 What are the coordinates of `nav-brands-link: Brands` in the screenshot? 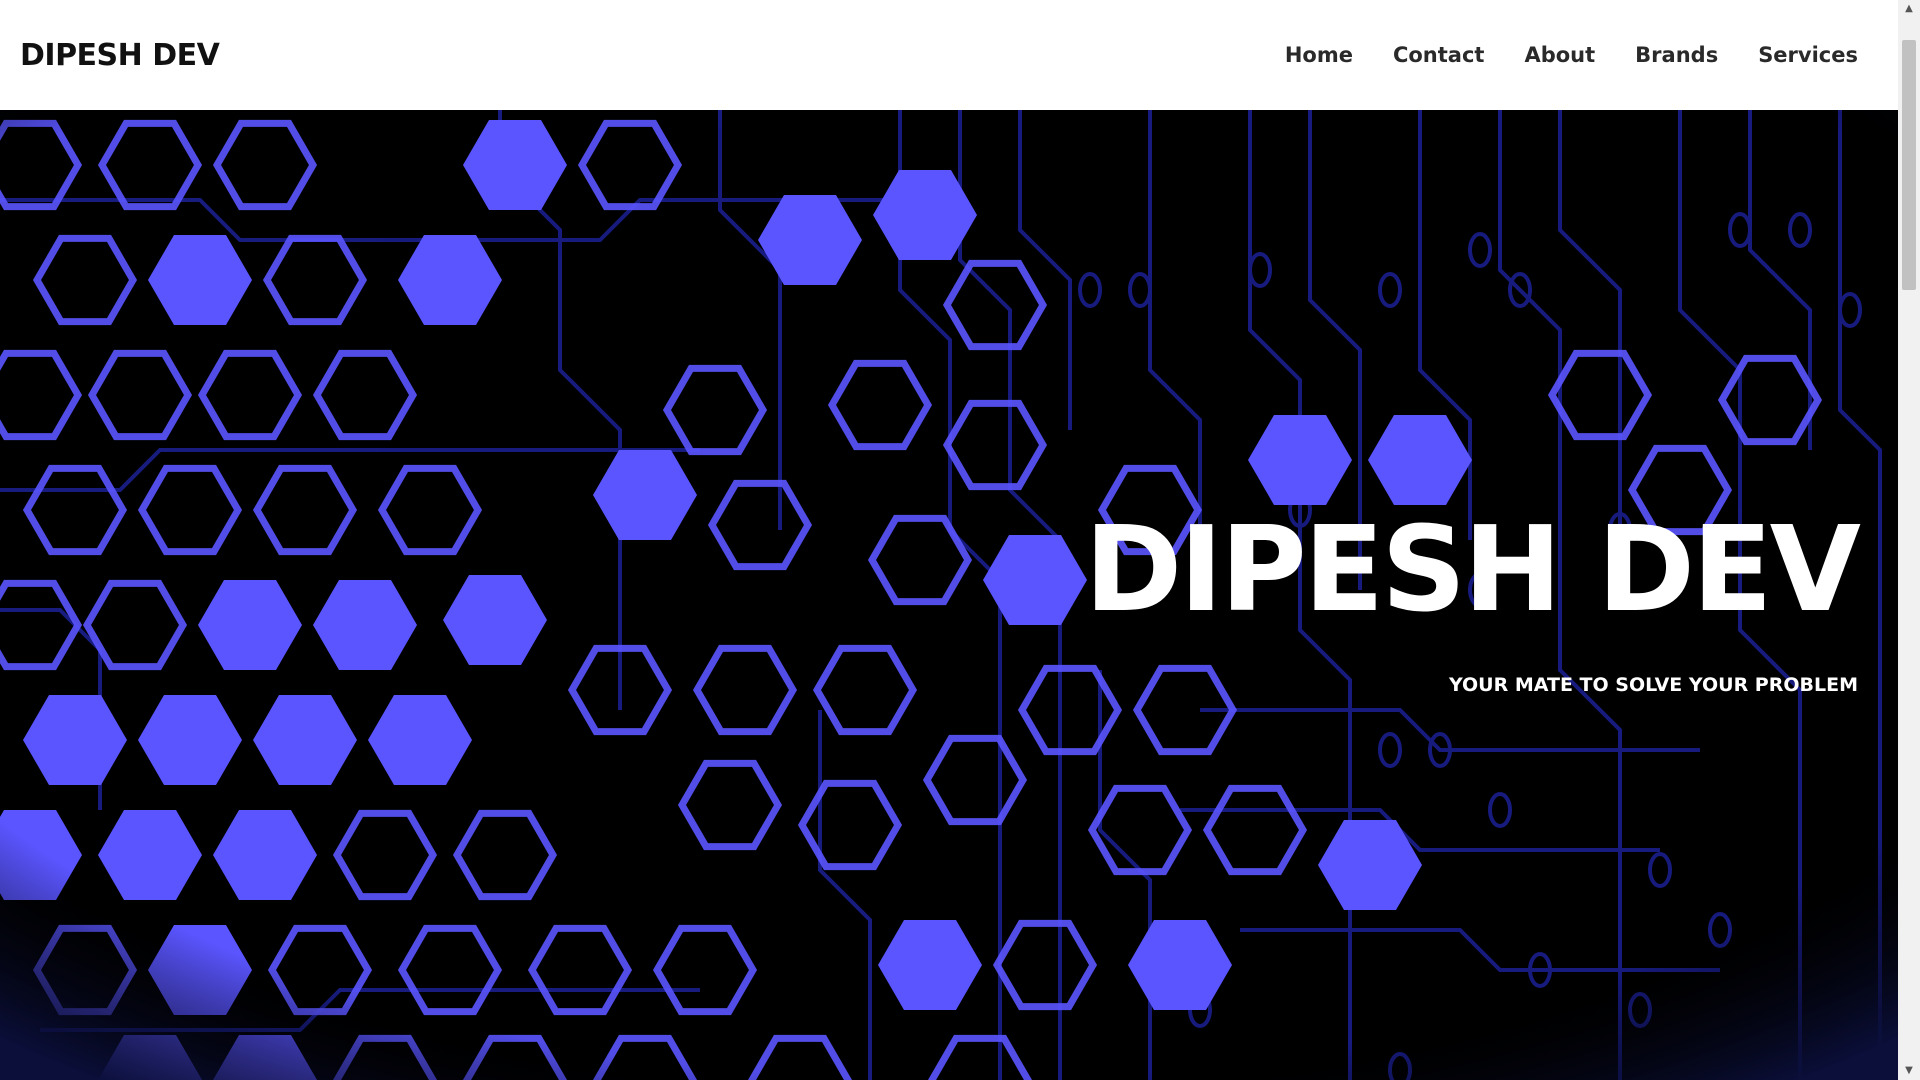 It's located at (1676, 55).